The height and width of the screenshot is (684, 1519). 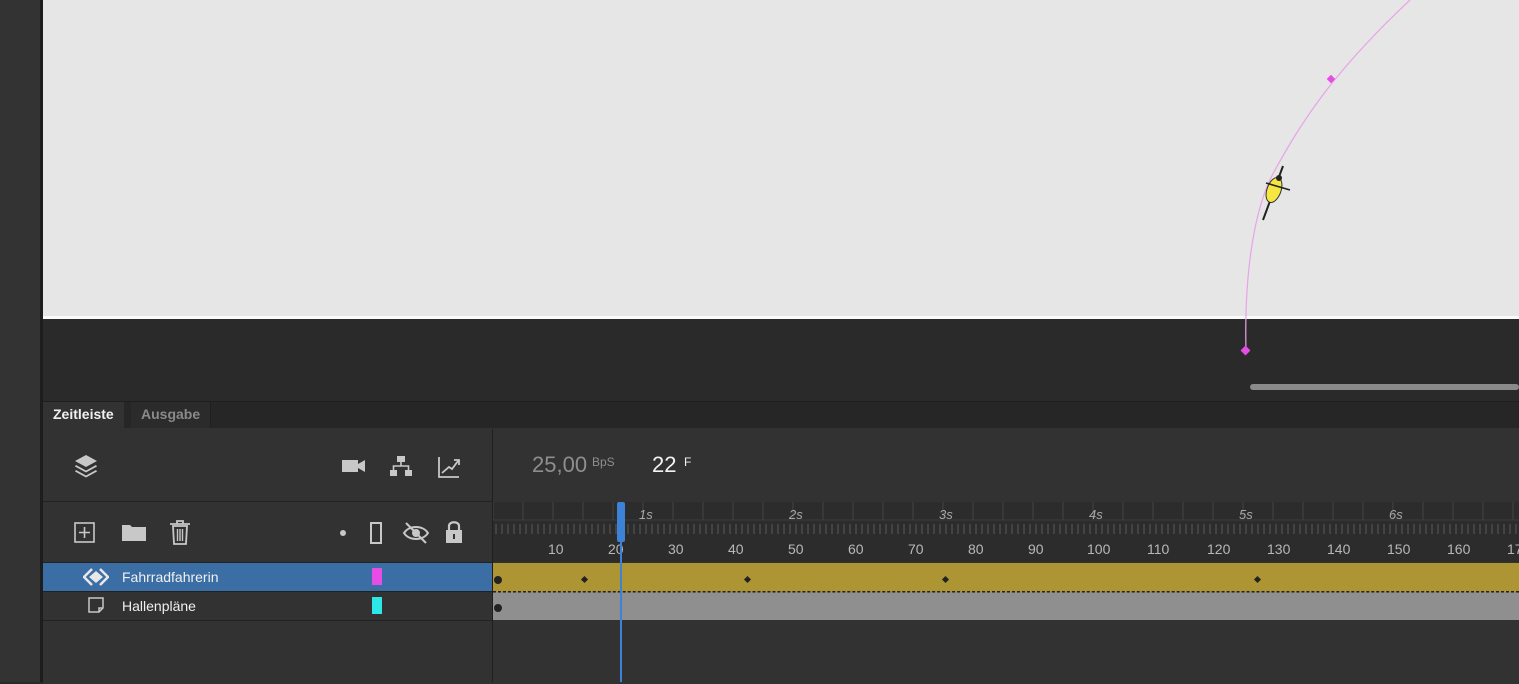 I want to click on trash-icon, so click(x=180, y=532).